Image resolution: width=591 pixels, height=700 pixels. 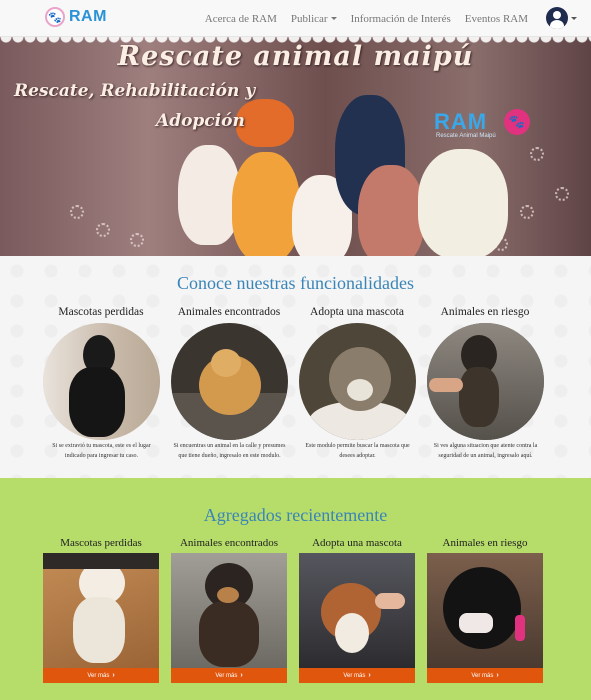 I want to click on nav-item-publicar-label: Publicar, so click(x=309, y=18).